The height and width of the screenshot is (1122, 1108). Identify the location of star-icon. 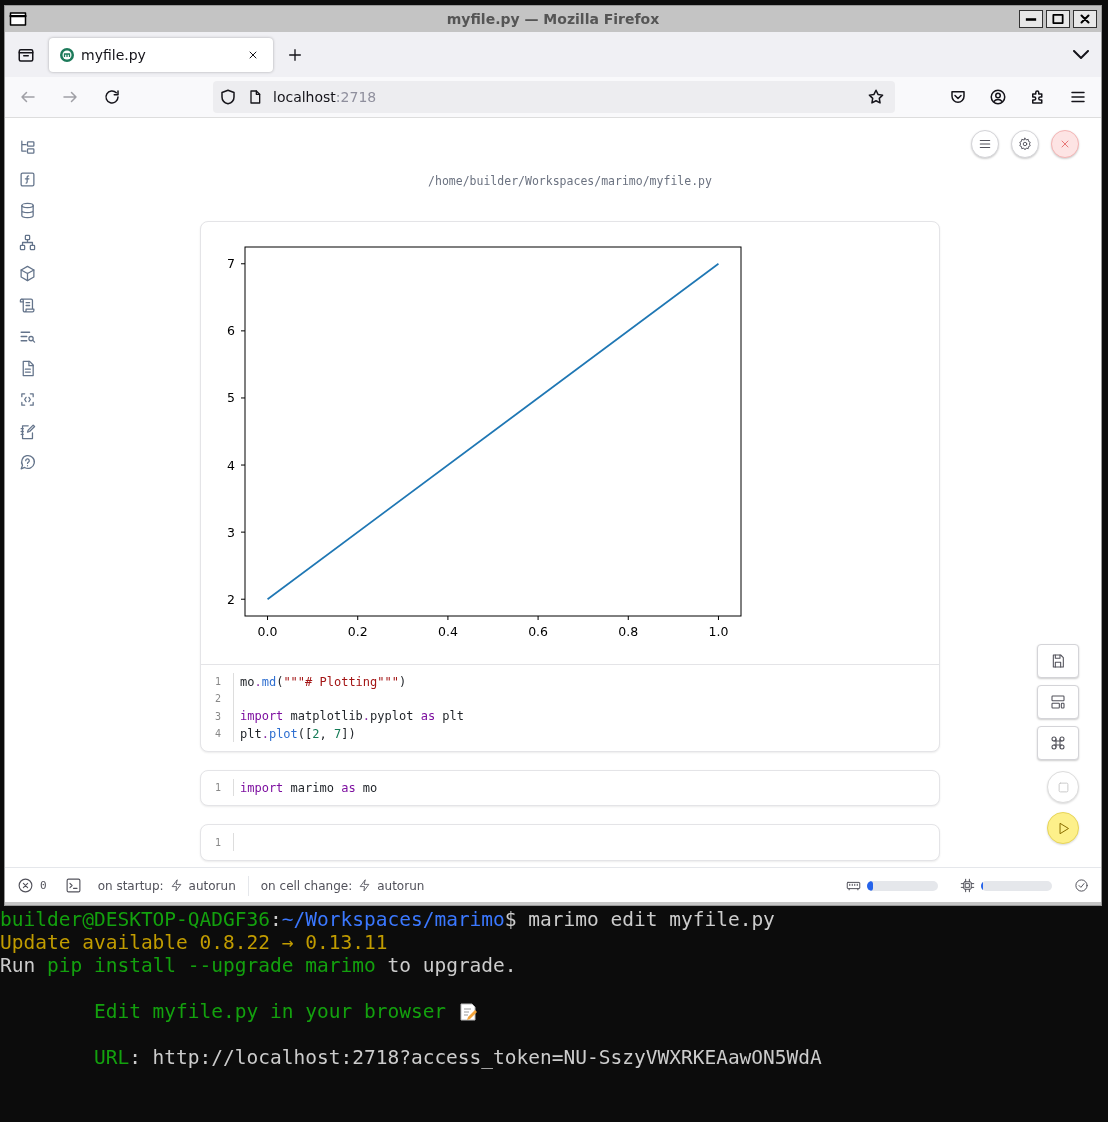
(876, 97).